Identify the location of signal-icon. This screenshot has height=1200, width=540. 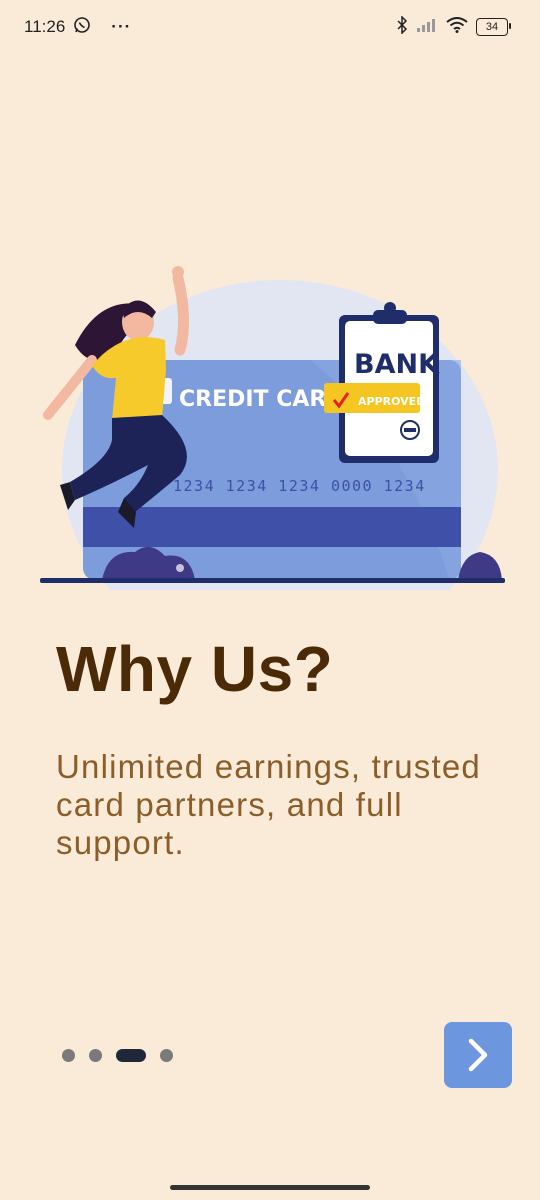
(427, 27).